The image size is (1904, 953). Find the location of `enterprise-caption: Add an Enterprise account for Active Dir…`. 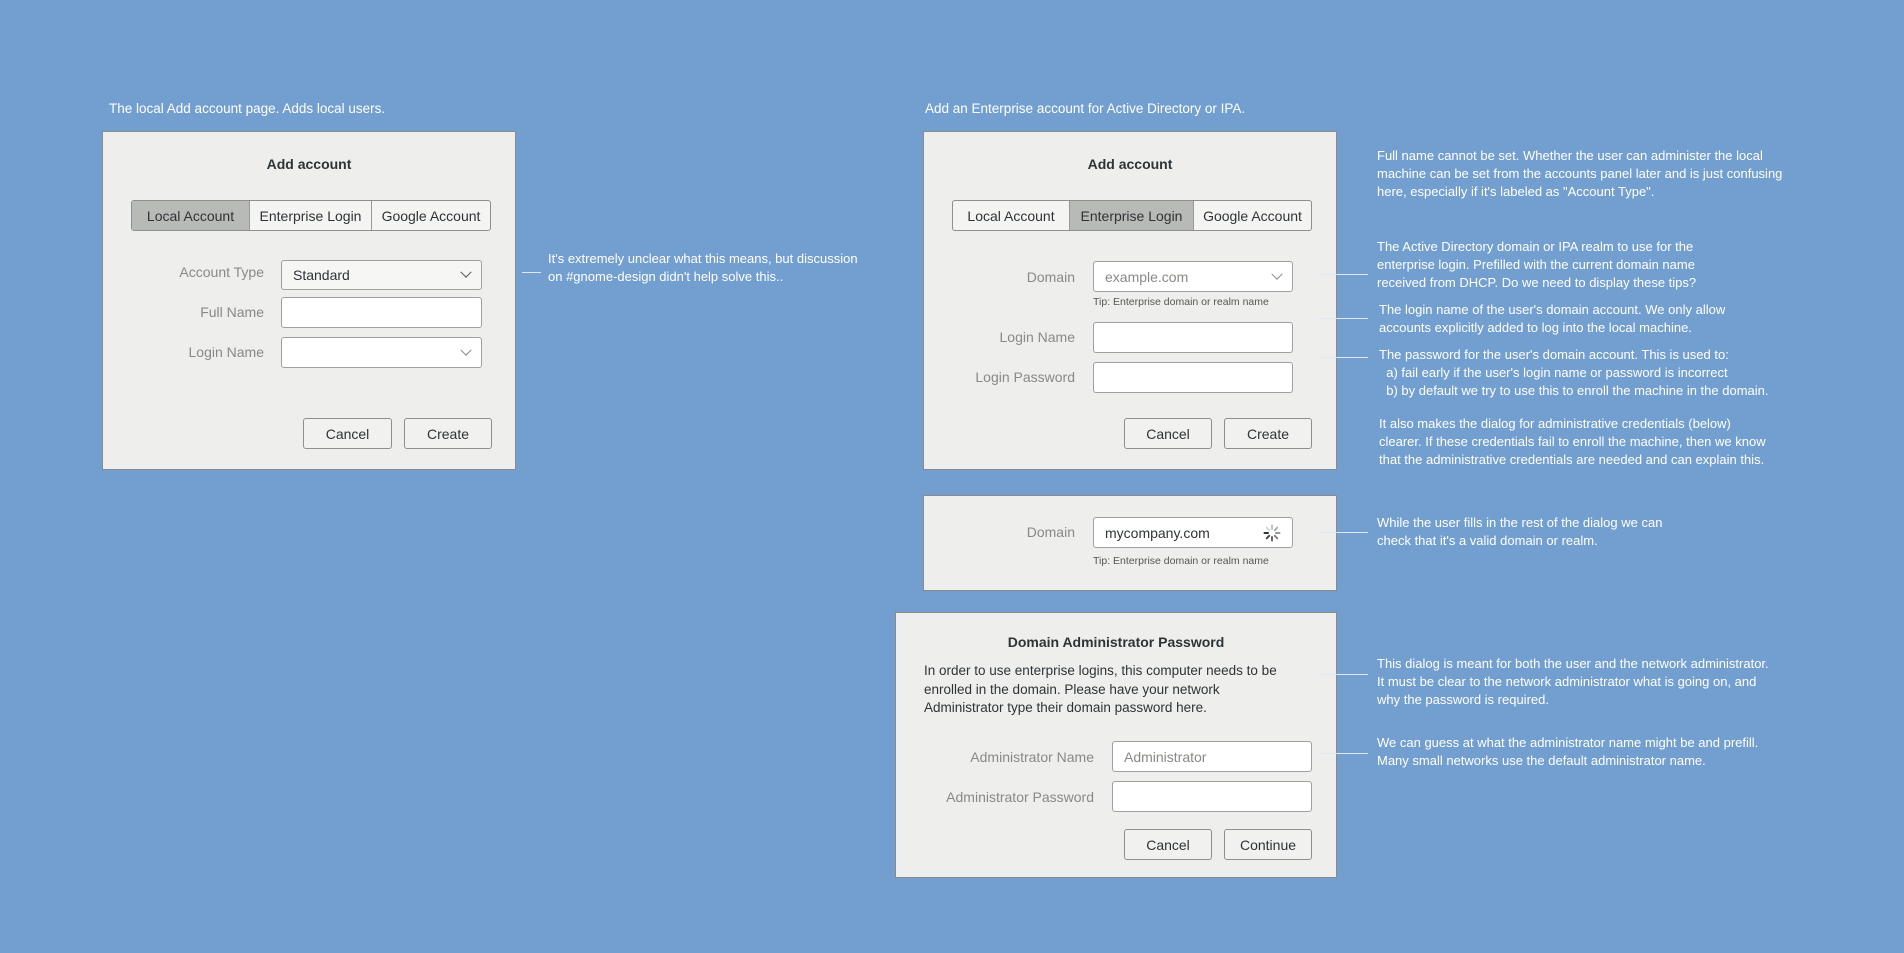

enterprise-caption: Add an Enterprise account for Active Dir… is located at coordinates (1085, 108).